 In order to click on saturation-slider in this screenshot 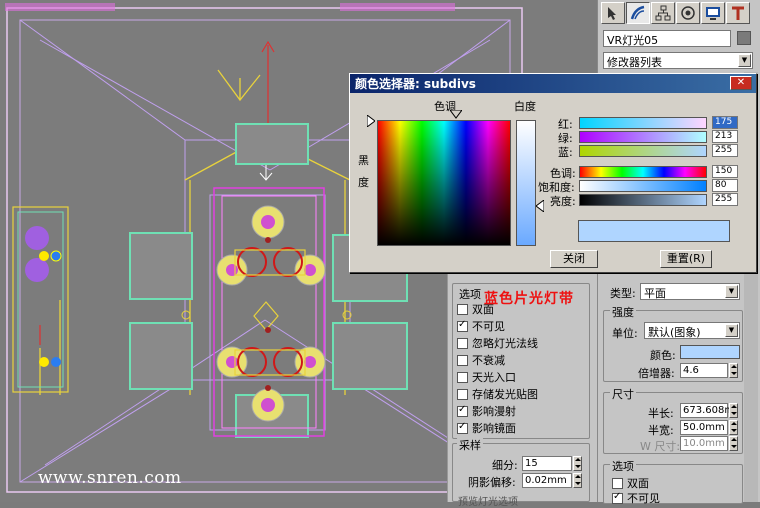, I will do `click(643, 186)`.